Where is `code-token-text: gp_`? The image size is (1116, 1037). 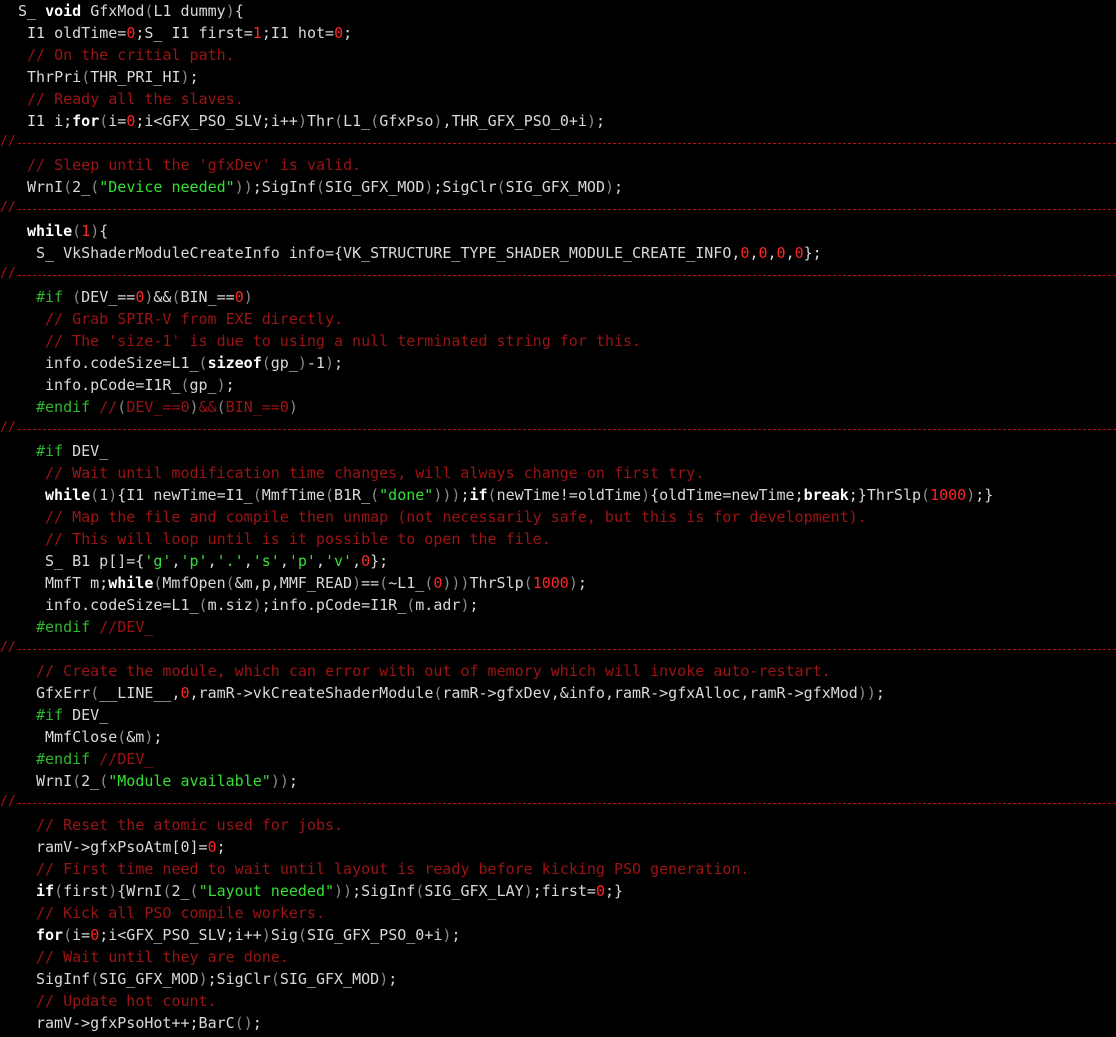
code-token-text: gp_ is located at coordinates (203, 385).